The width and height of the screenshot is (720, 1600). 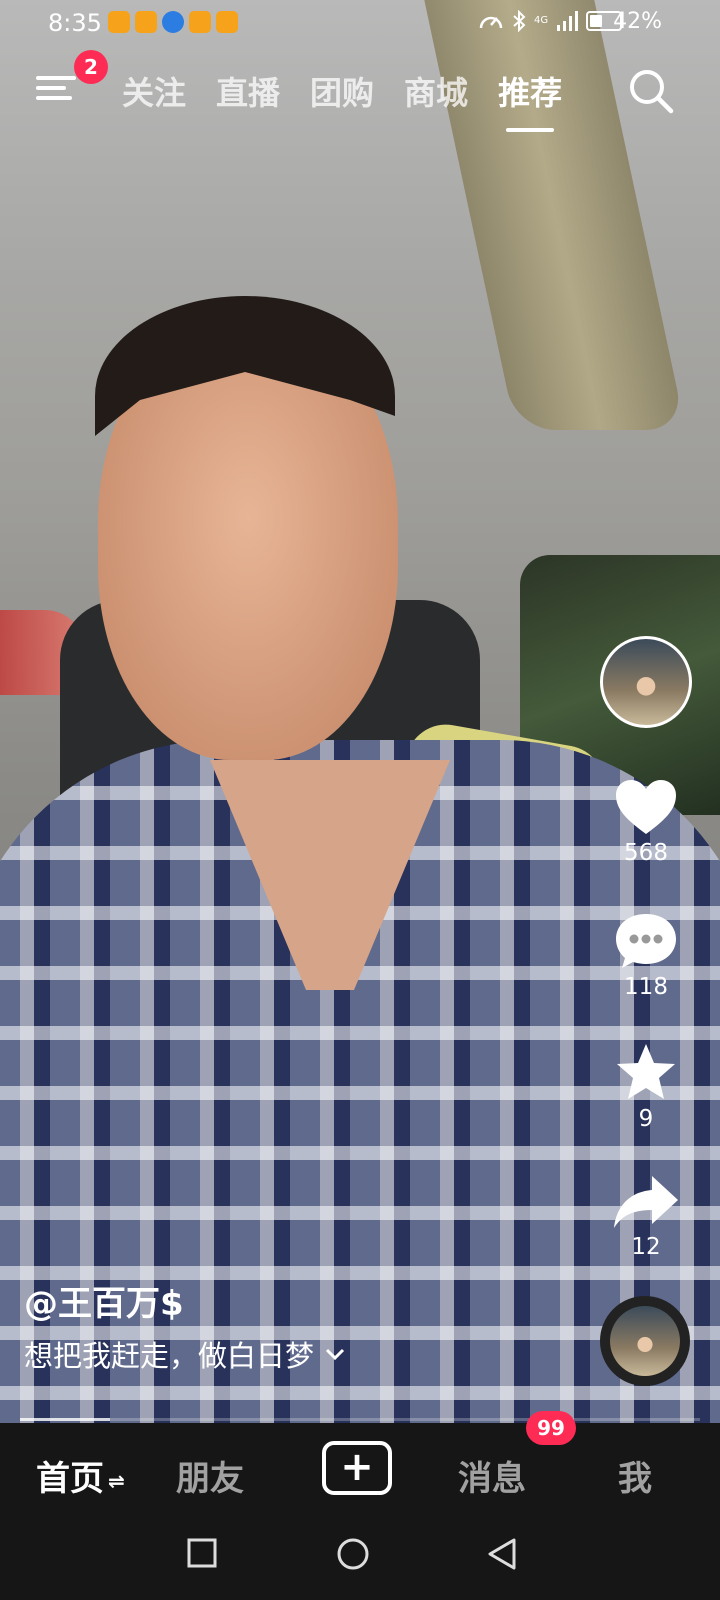 What do you see at coordinates (492, 1475) in the screenshot?
I see `nav-messages: 消息` at bounding box center [492, 1475].